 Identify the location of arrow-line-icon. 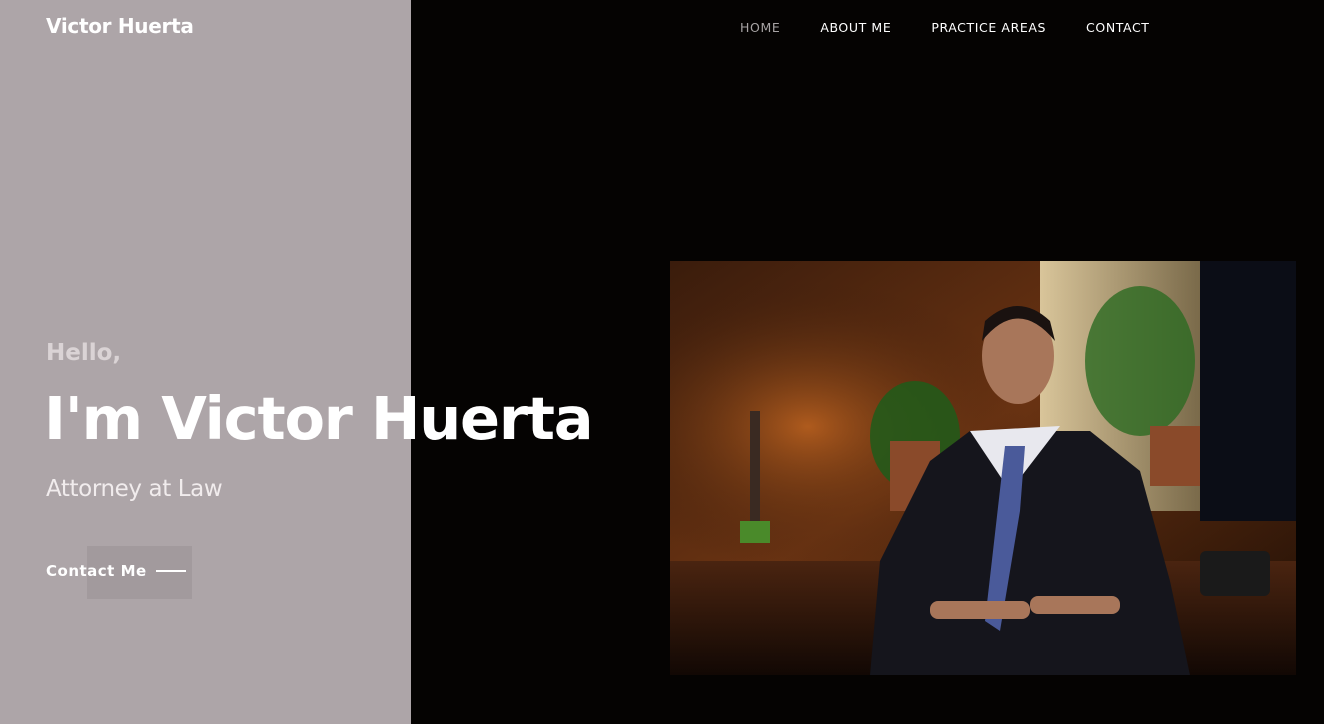
(170, 571).